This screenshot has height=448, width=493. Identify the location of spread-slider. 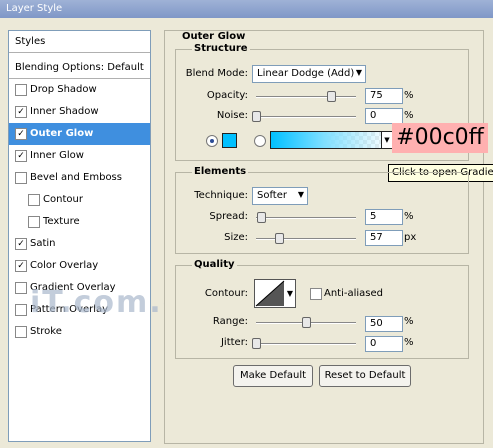
(306, 218).